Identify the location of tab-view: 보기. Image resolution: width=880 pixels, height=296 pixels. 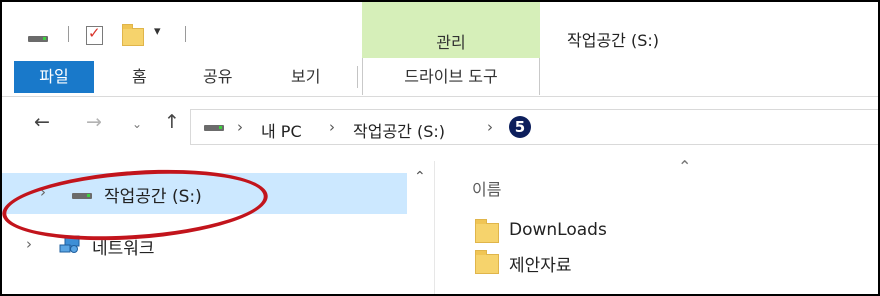
(305, 77).